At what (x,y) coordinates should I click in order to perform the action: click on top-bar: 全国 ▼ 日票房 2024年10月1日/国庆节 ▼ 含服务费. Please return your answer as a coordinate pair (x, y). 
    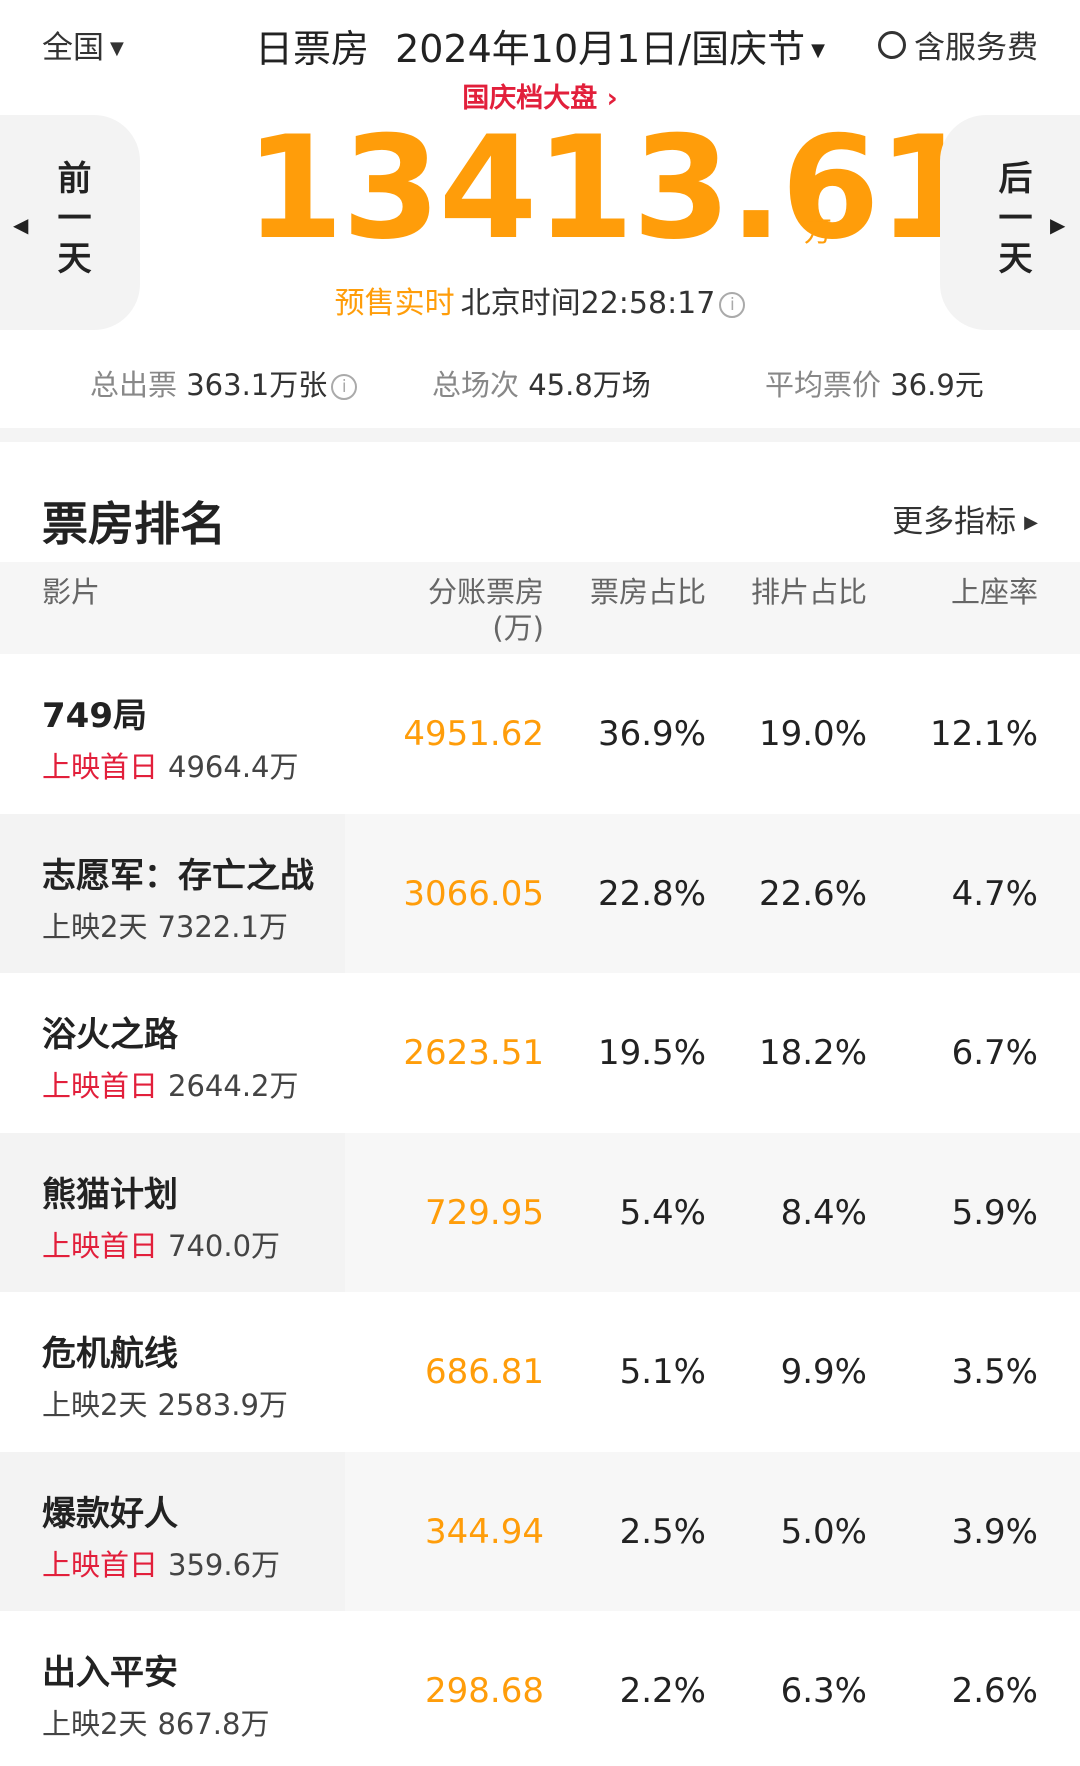
    Looking at the image, I should click on (540, 42).